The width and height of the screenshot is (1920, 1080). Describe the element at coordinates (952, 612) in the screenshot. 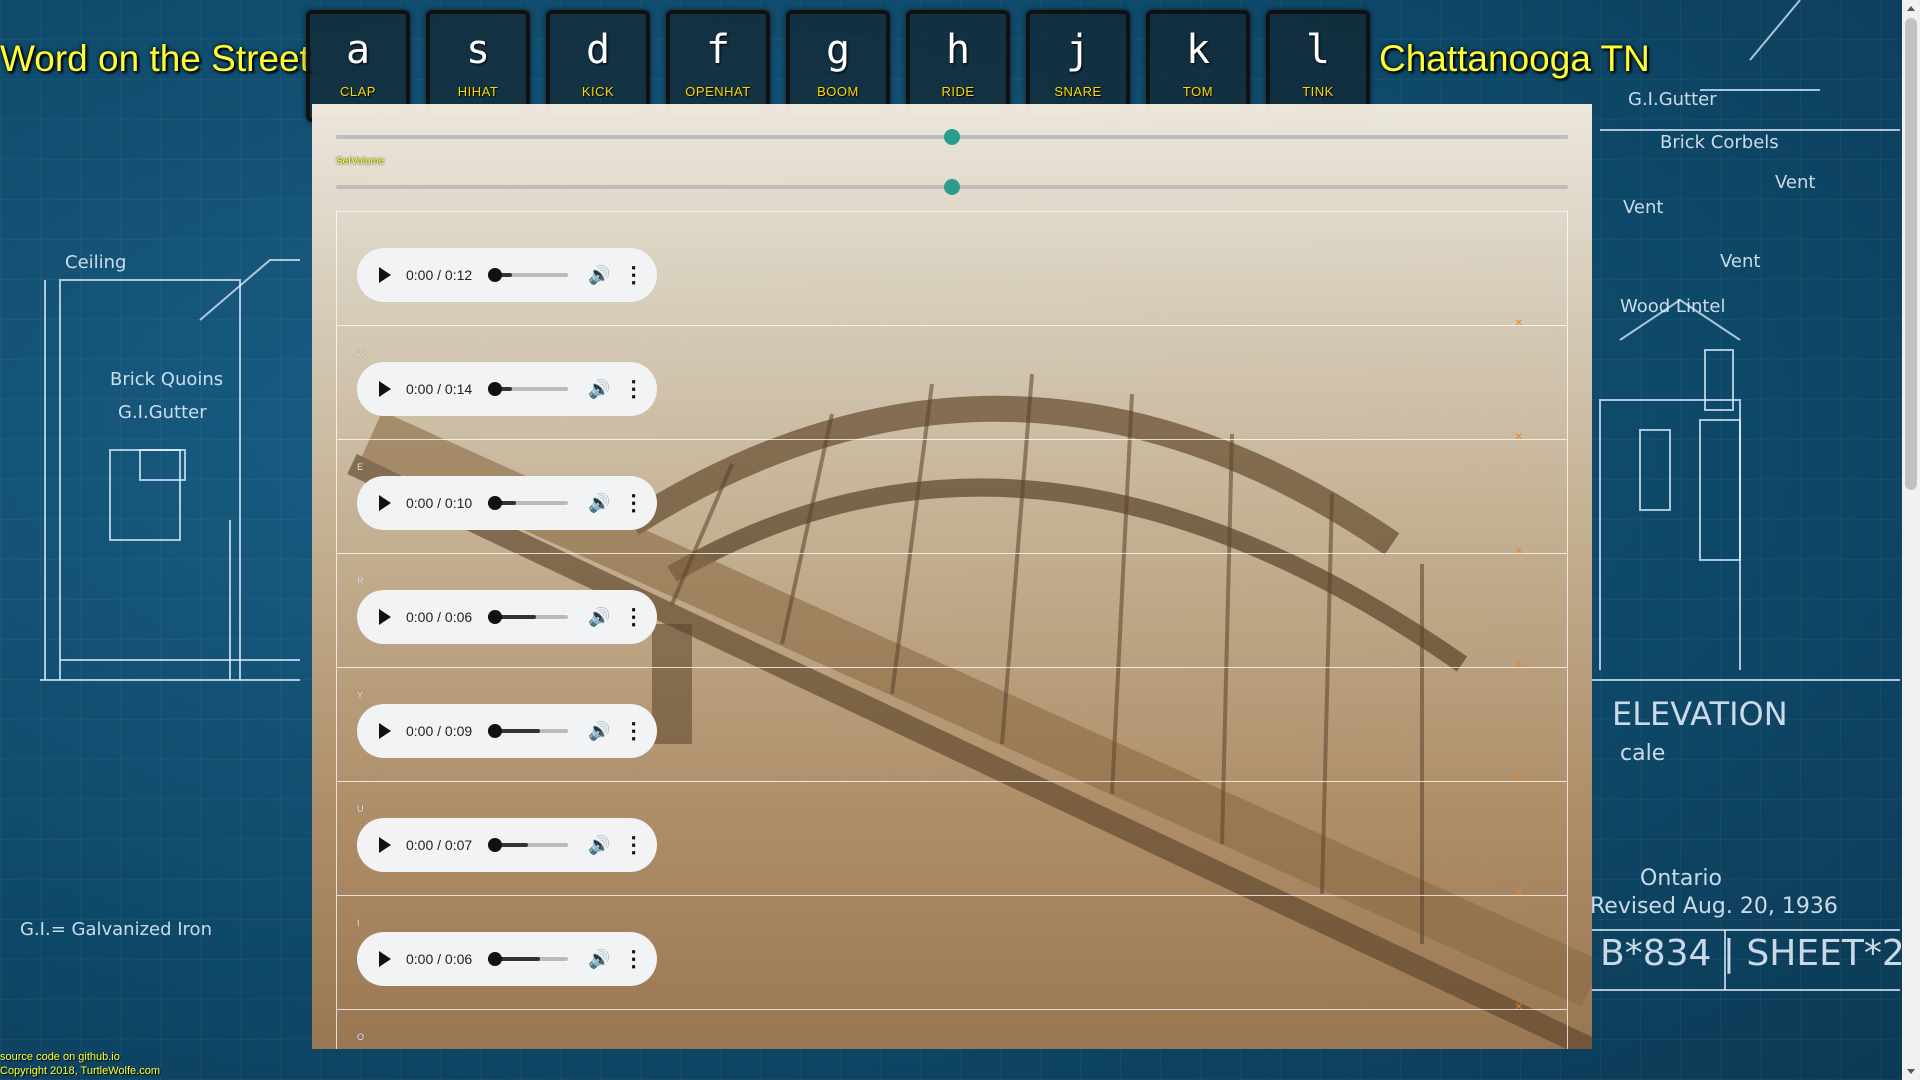

I see `audio-track: R 0:00 / 0:06 🔊 ⋮ ✕` at that location.